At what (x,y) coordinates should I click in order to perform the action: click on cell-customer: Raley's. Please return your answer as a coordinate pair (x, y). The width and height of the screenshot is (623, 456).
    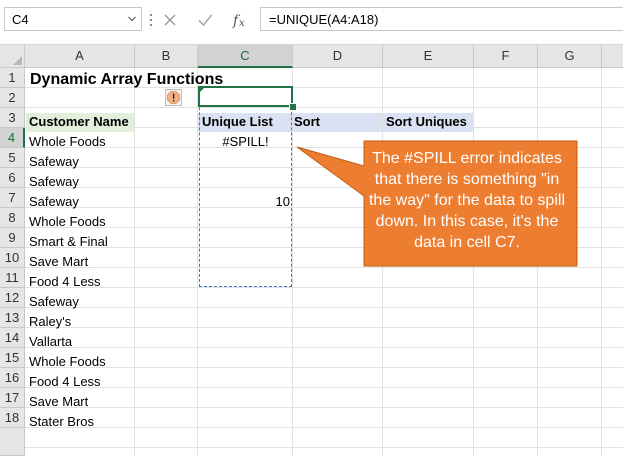
    Looking at the image, I should click on (50, 322).